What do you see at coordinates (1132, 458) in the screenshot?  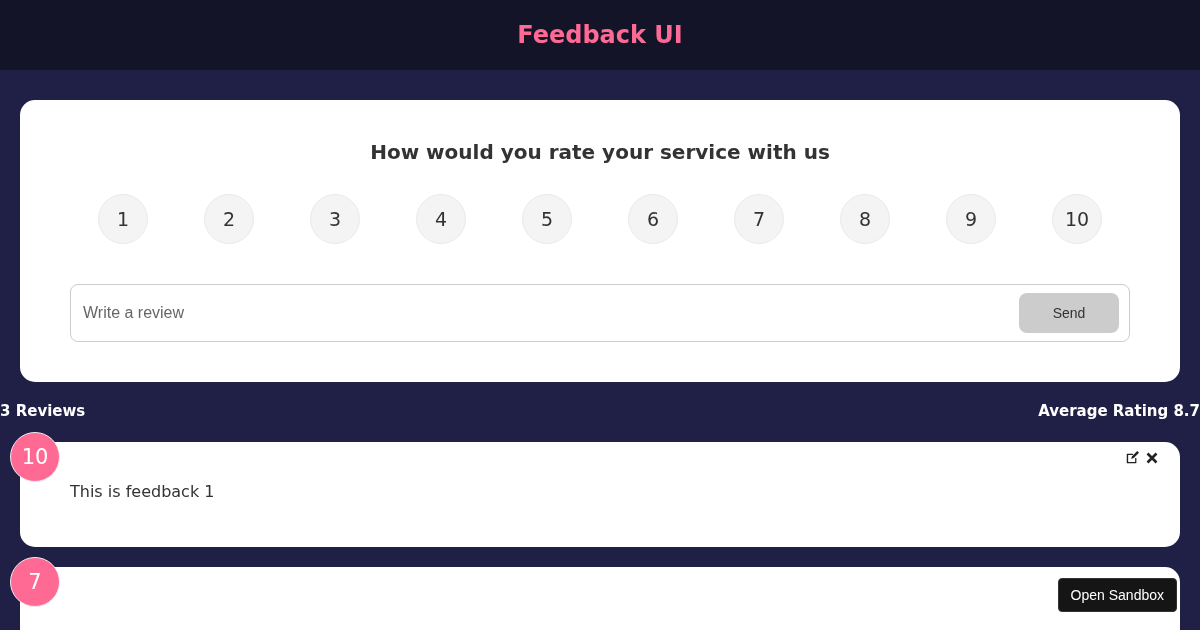 I see `edit-icon` at bounding box center [1132, 458].